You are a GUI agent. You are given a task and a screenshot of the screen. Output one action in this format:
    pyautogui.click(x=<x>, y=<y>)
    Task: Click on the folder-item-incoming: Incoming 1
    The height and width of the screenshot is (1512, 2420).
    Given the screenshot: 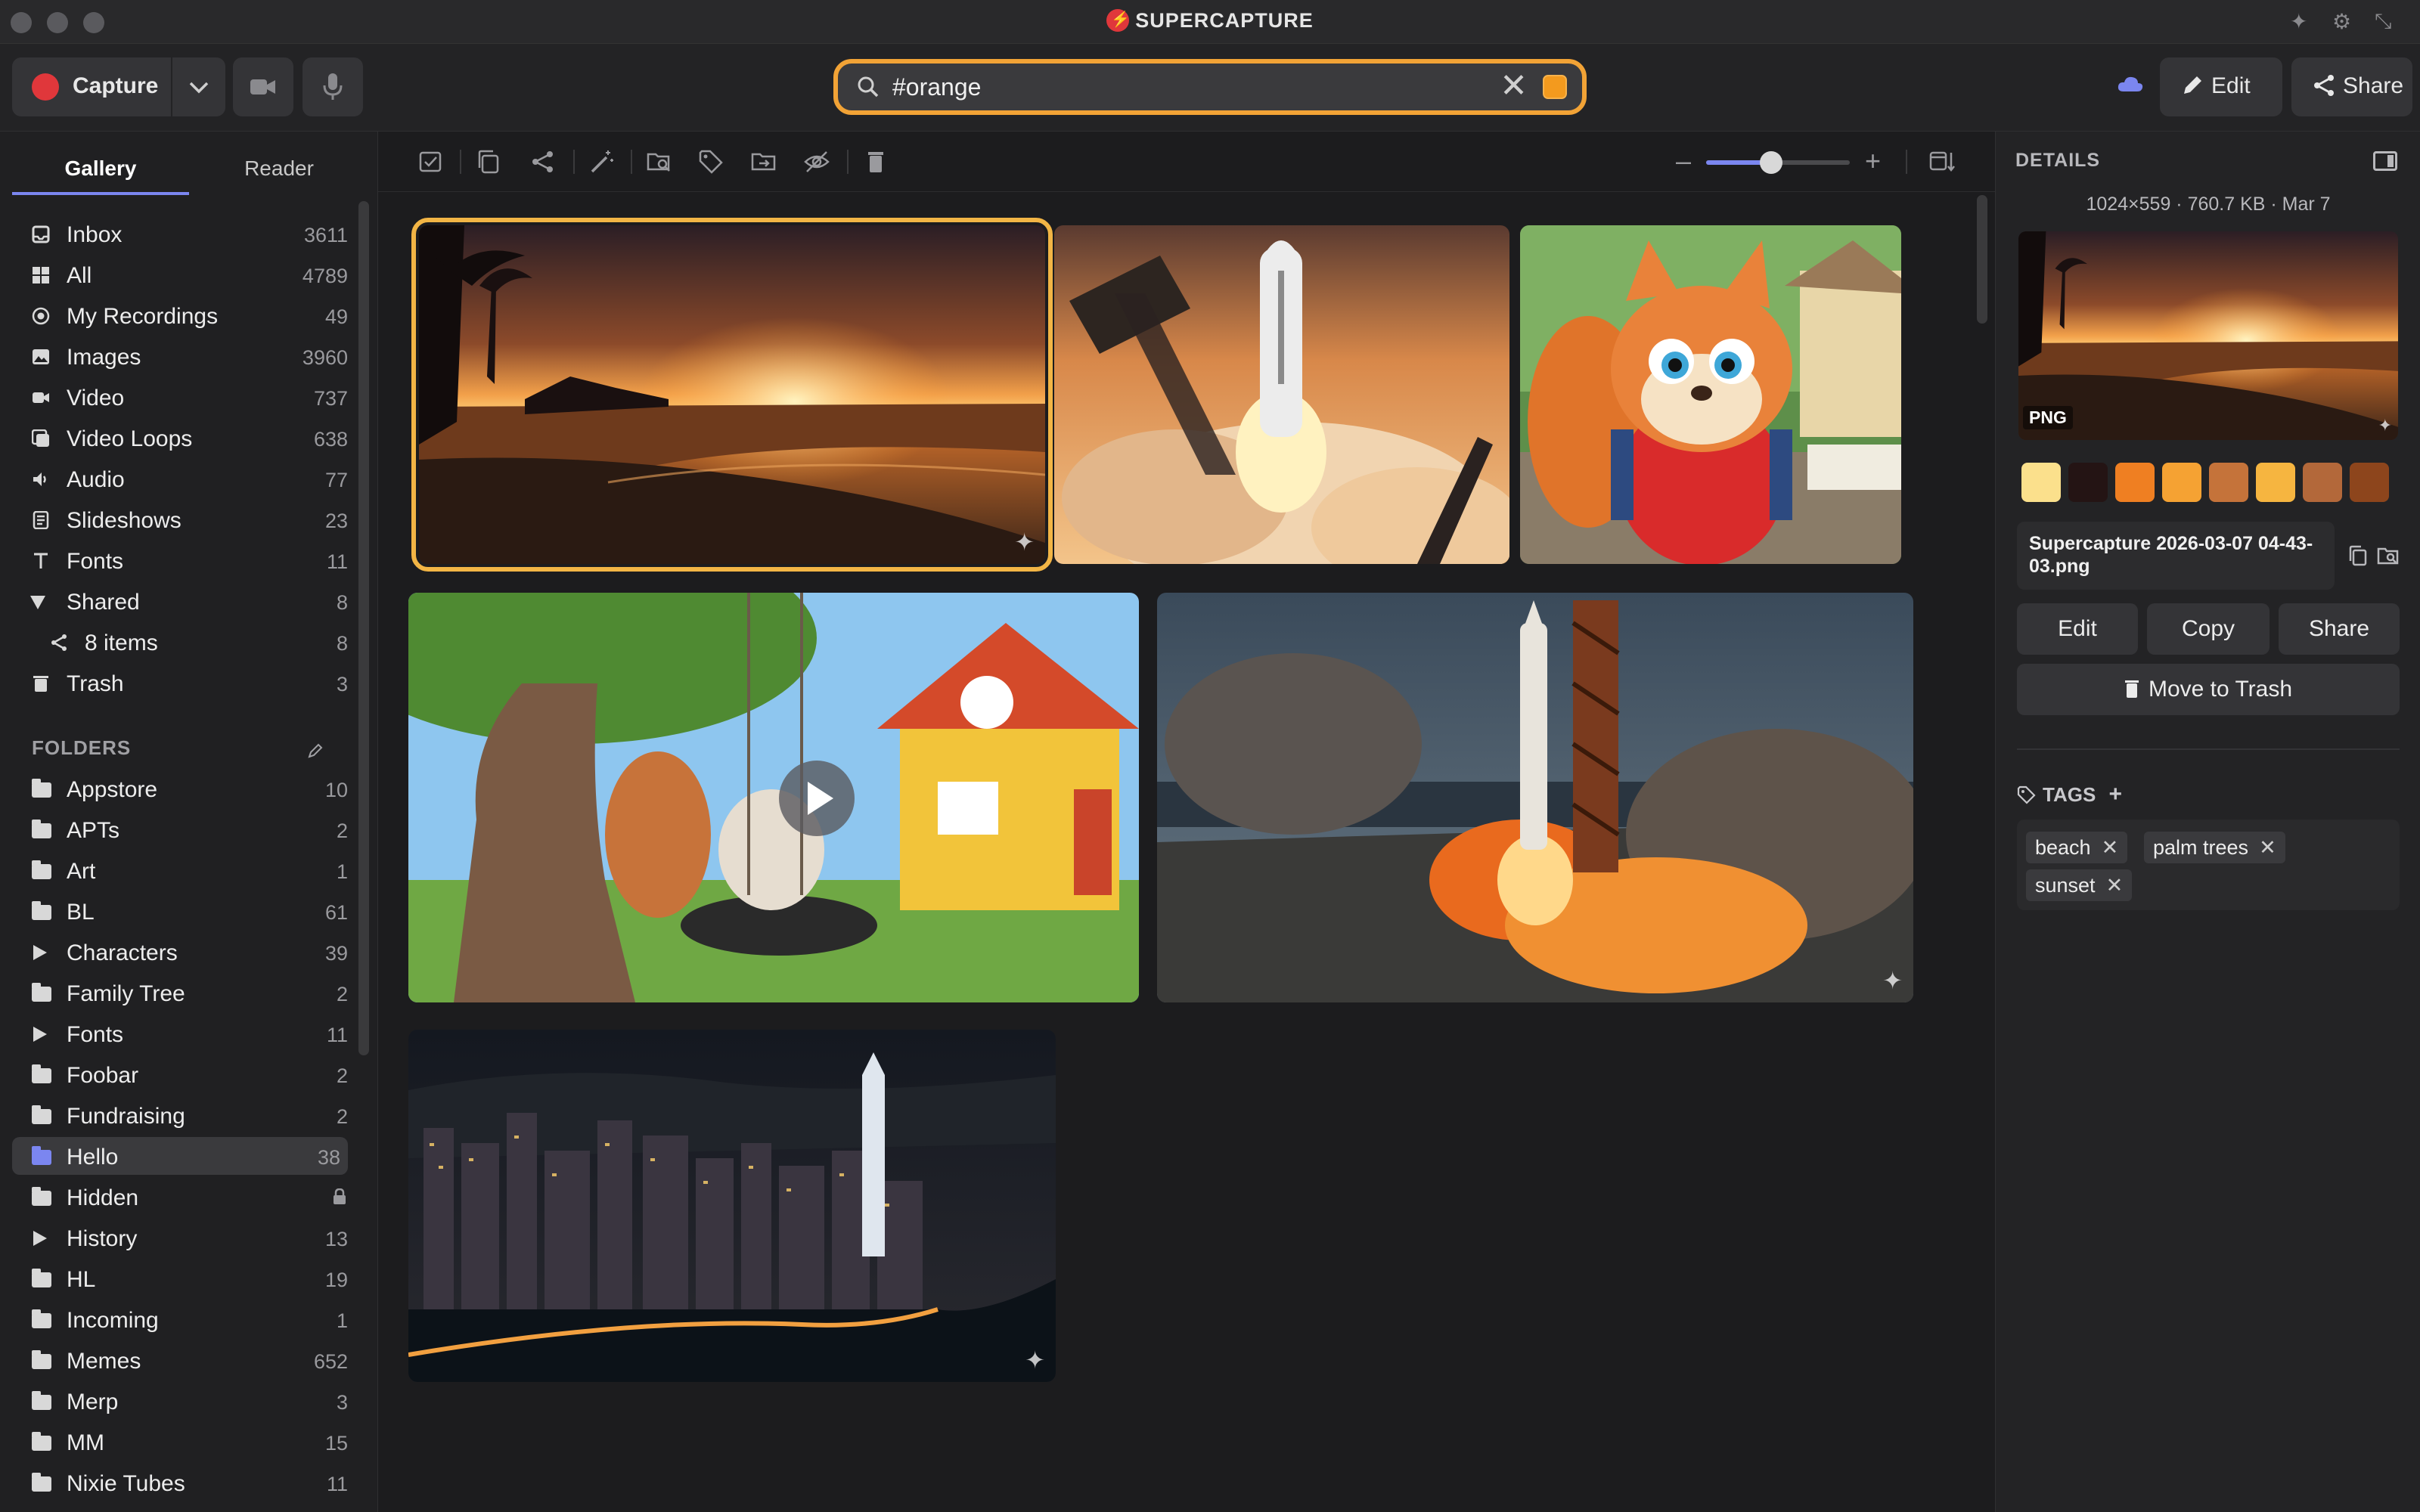 What is the action you would take?
    pyautogui.click(x=180, y=1319)
    